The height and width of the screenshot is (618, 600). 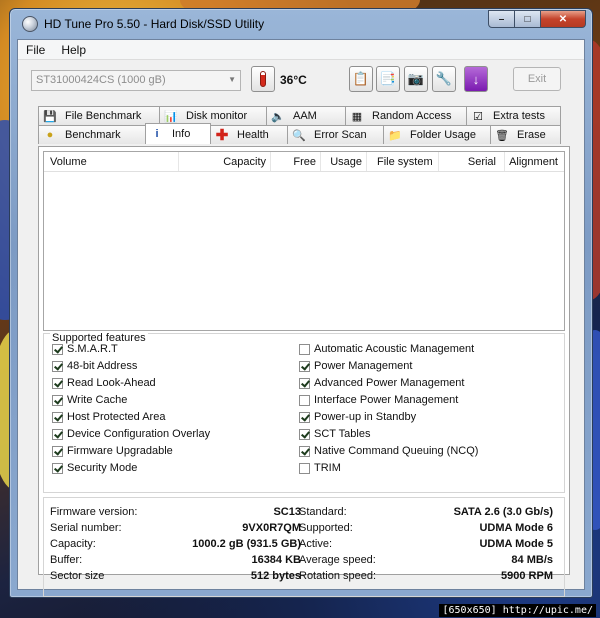 I want to click on right-feature-4: Power-up in Standby, so click(x=357, y=417).